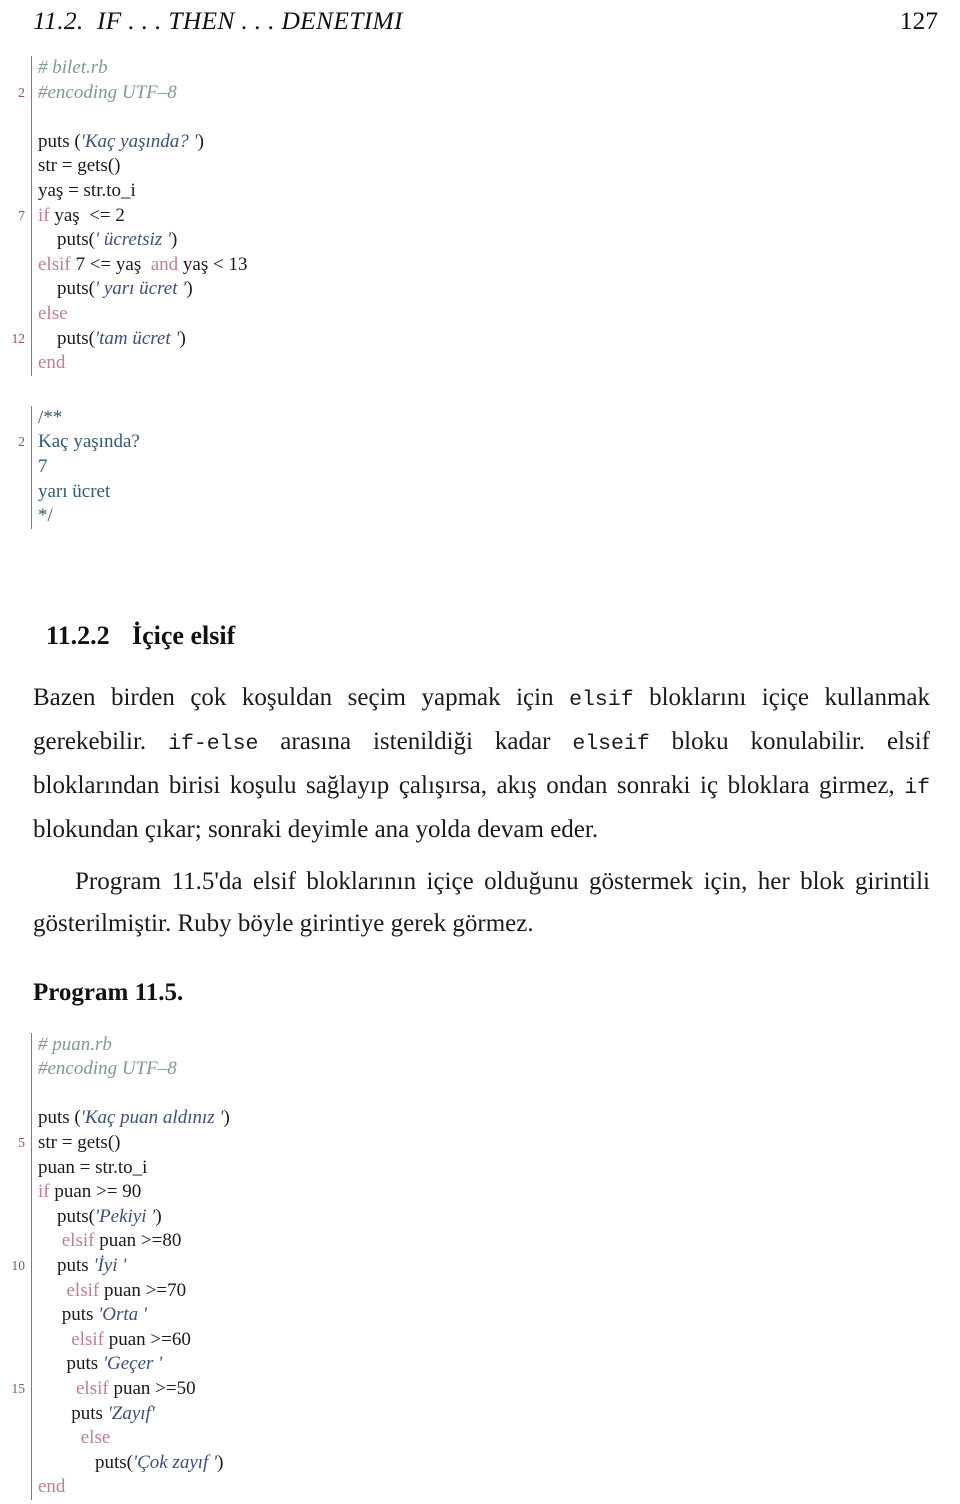  I want to click on paragraph1-part3: arasına istenildiği kadar, so click(415, 741).